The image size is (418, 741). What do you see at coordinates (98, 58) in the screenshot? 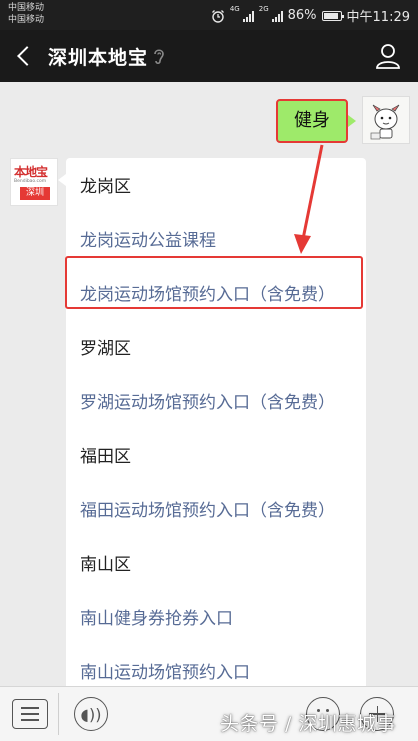
I see `chat-title: 深圳本地宝` at bounding box center [98, 58].